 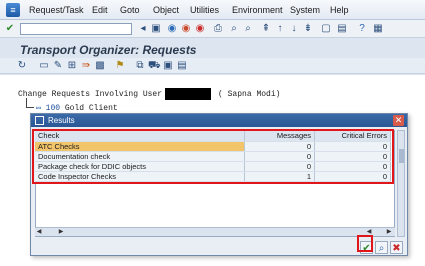 I want to click on cell-check: ATC Checks, so click(x=140, y=146).